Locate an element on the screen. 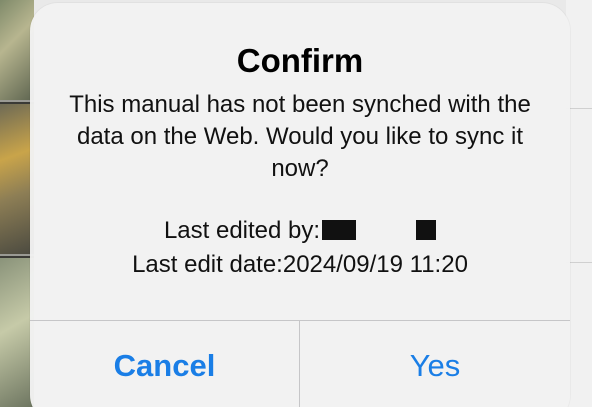 This screenshot has width=592, height=407. last-edited-by-label: Last edited by: is located at coordinates (242, 230).